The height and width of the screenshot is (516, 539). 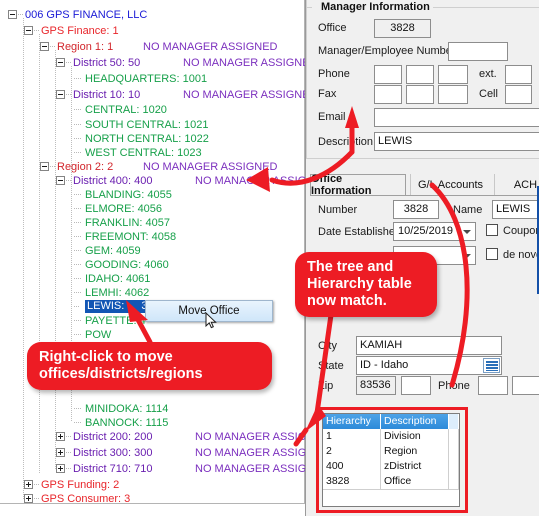 What do you see at coordinates (326, 386) in the screenshot?
I see `zip-label: Zip` at bounding box center [326, 386].